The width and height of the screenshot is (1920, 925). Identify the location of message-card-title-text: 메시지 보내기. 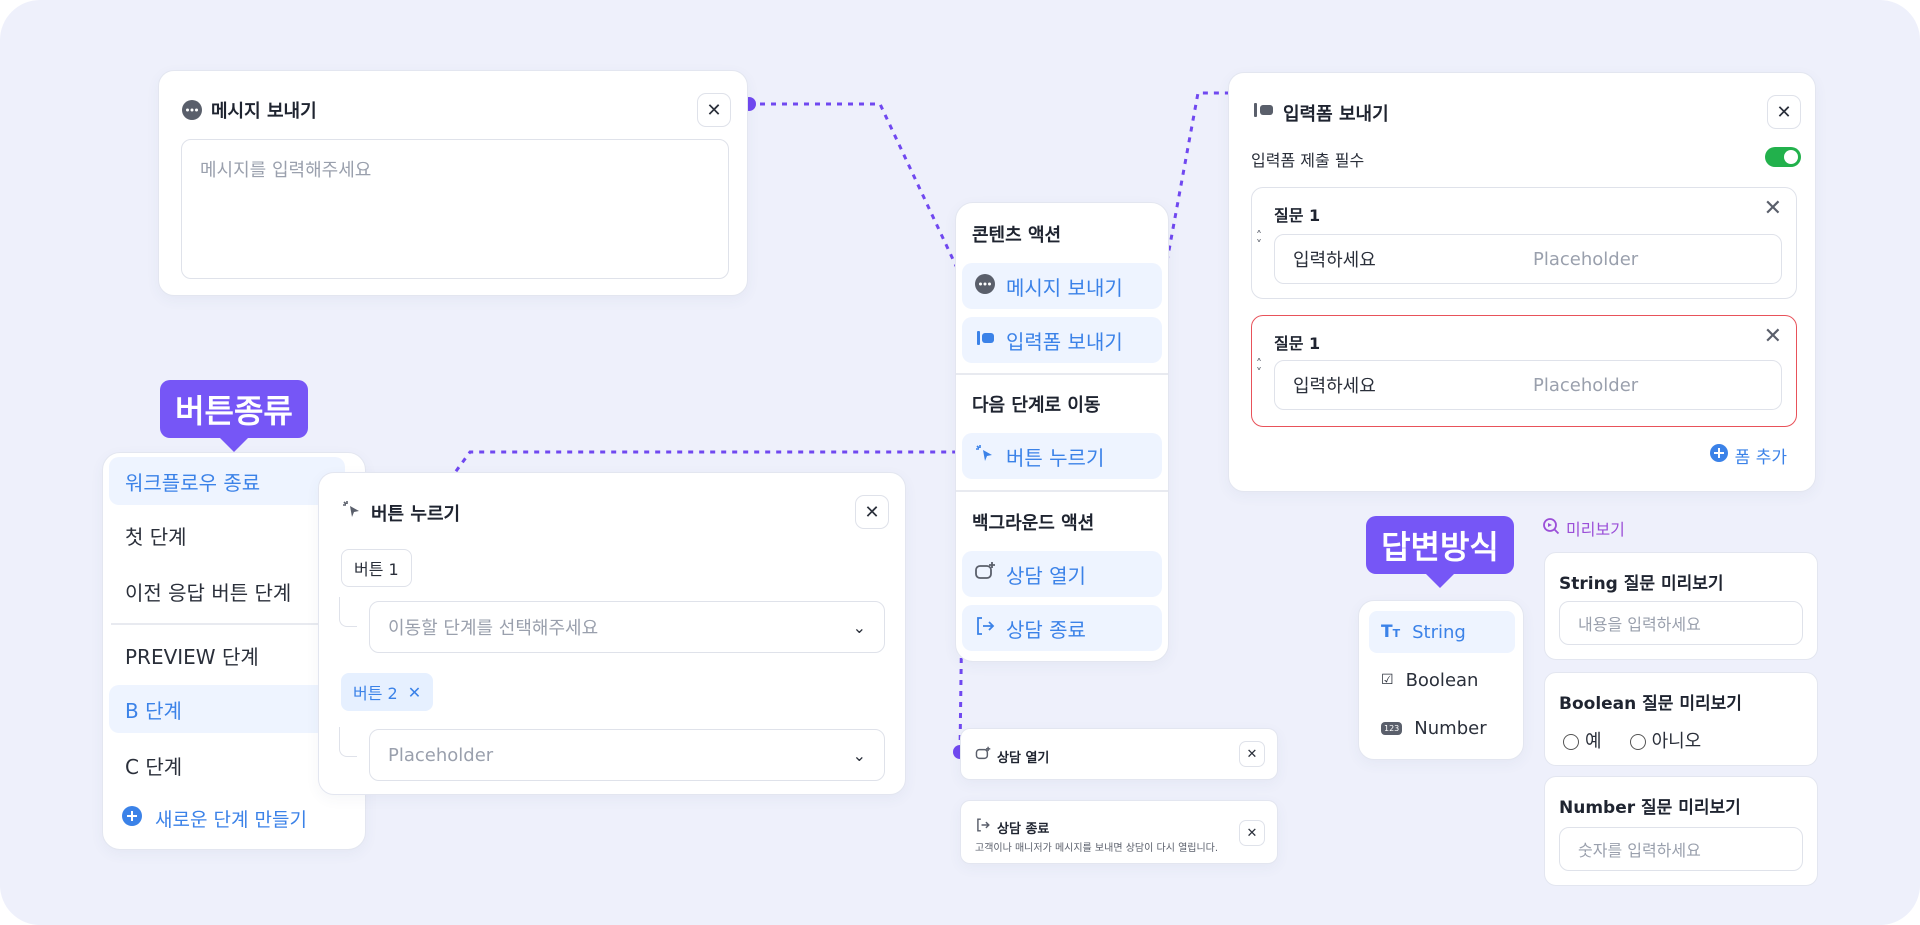
(264, 111).